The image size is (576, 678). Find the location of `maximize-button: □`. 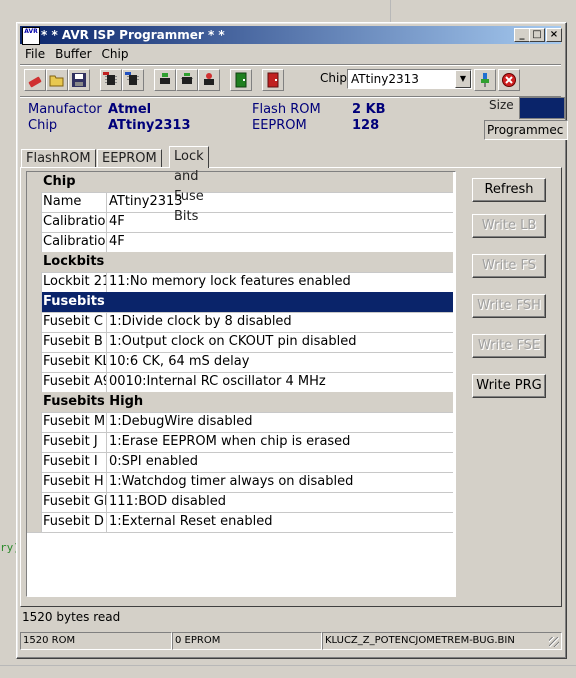

maximize-button: □ is located at coordinates (537, 35).